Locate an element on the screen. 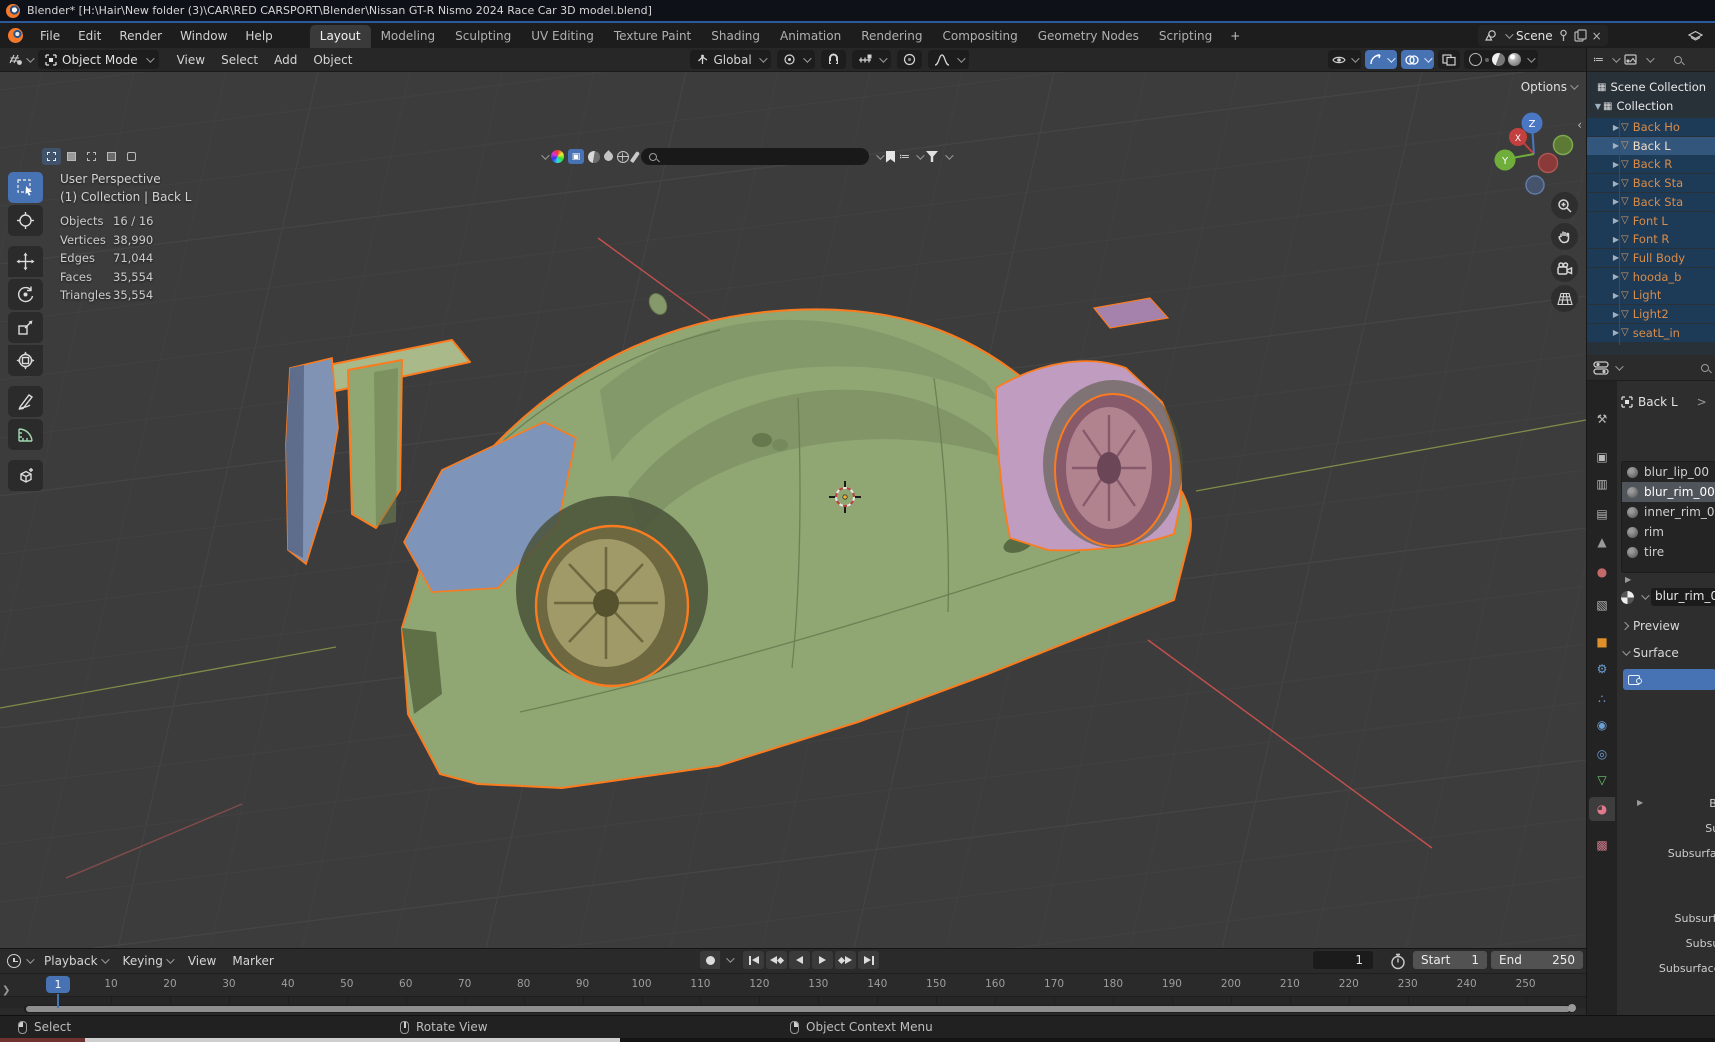 The height and width of the screenshot is (1042, 1715). viewport-menu-view: View is located at coordinates (191, 60).